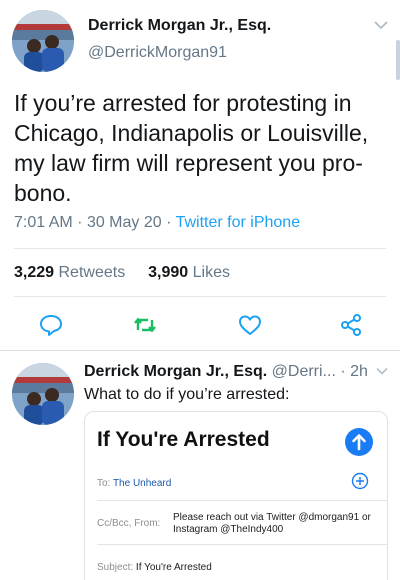 The height and width of the screenshot is (580, 400). I want to click on share-icon, so click(351, 325).